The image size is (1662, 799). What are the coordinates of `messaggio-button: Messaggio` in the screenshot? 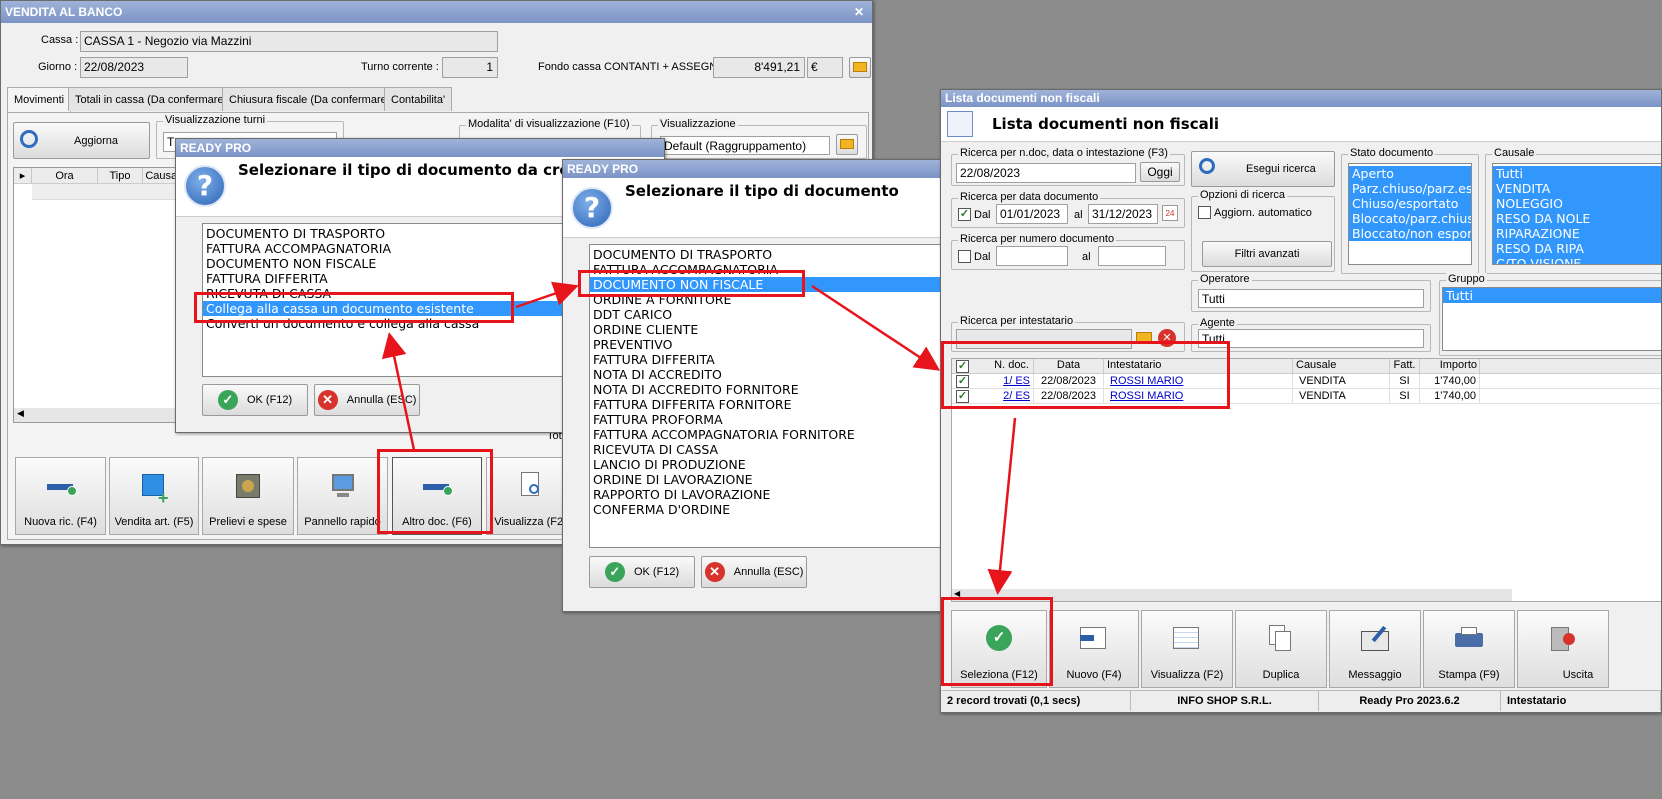 It's located at (1375, 649).